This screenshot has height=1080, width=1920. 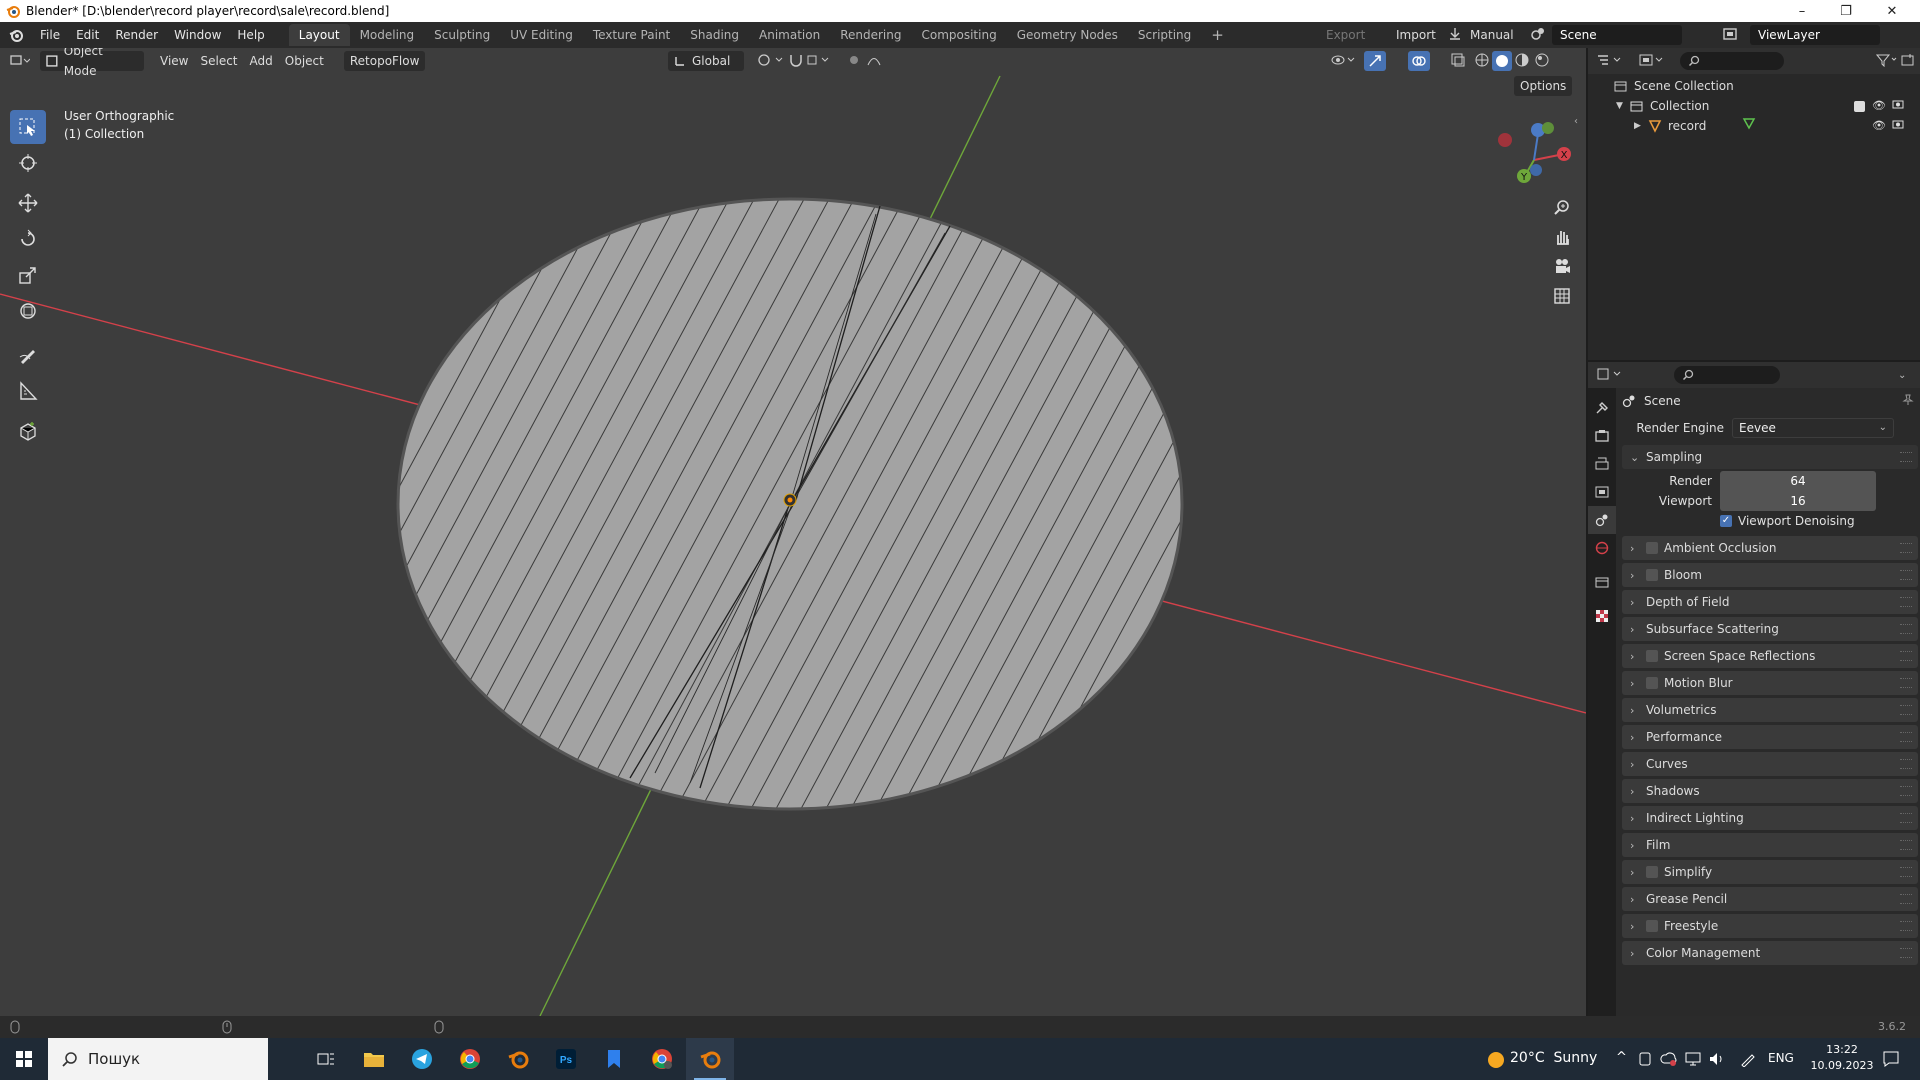 I want to click on section-color-management: › Color Management, so click(x=1770, y=953).